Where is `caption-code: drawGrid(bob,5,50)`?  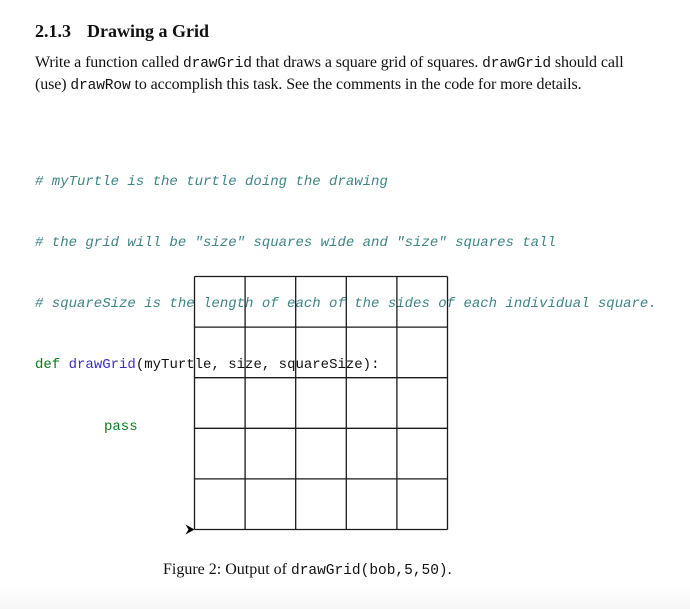
caption-code: drawGrid(bob,5,50) is located at coordinates (369, 571).